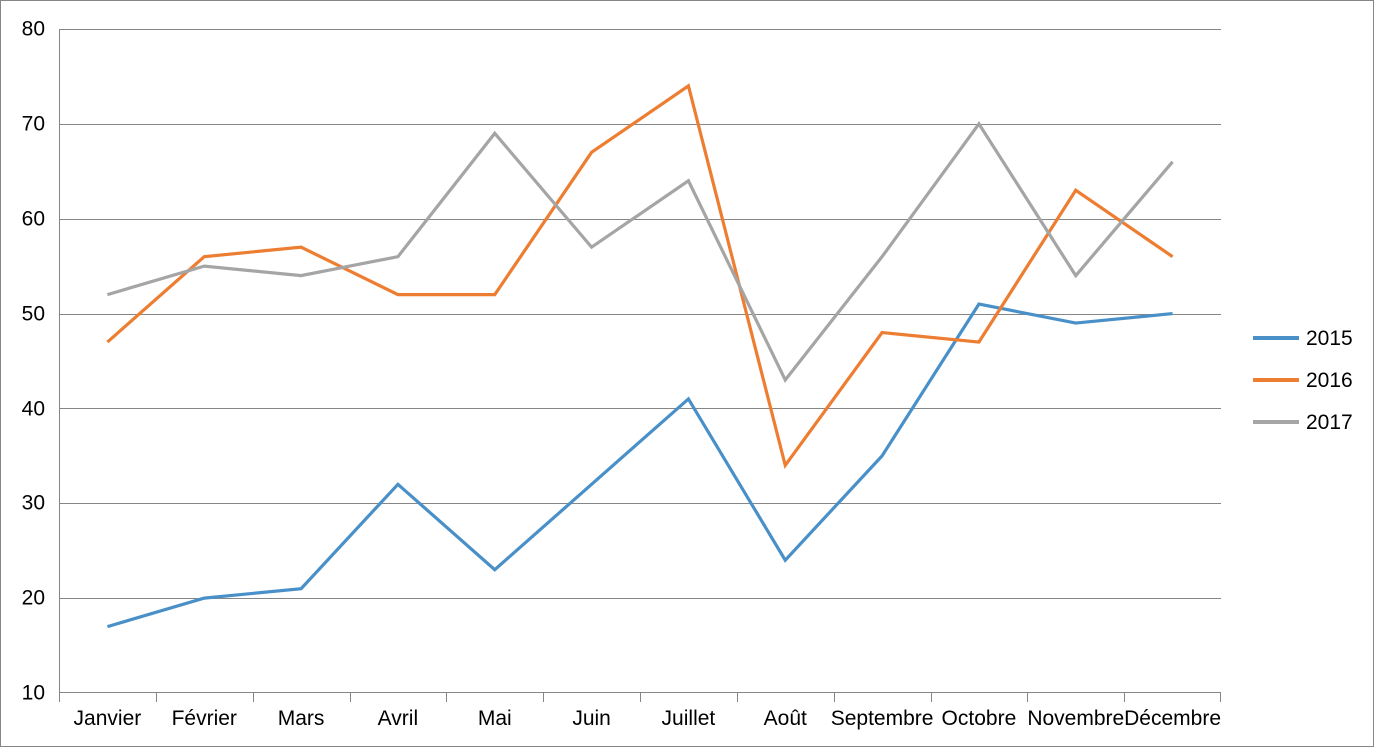 This screenshot has width=1374, height=747. I want to click on x-tick-label: Décembre, so click(1173, 718).